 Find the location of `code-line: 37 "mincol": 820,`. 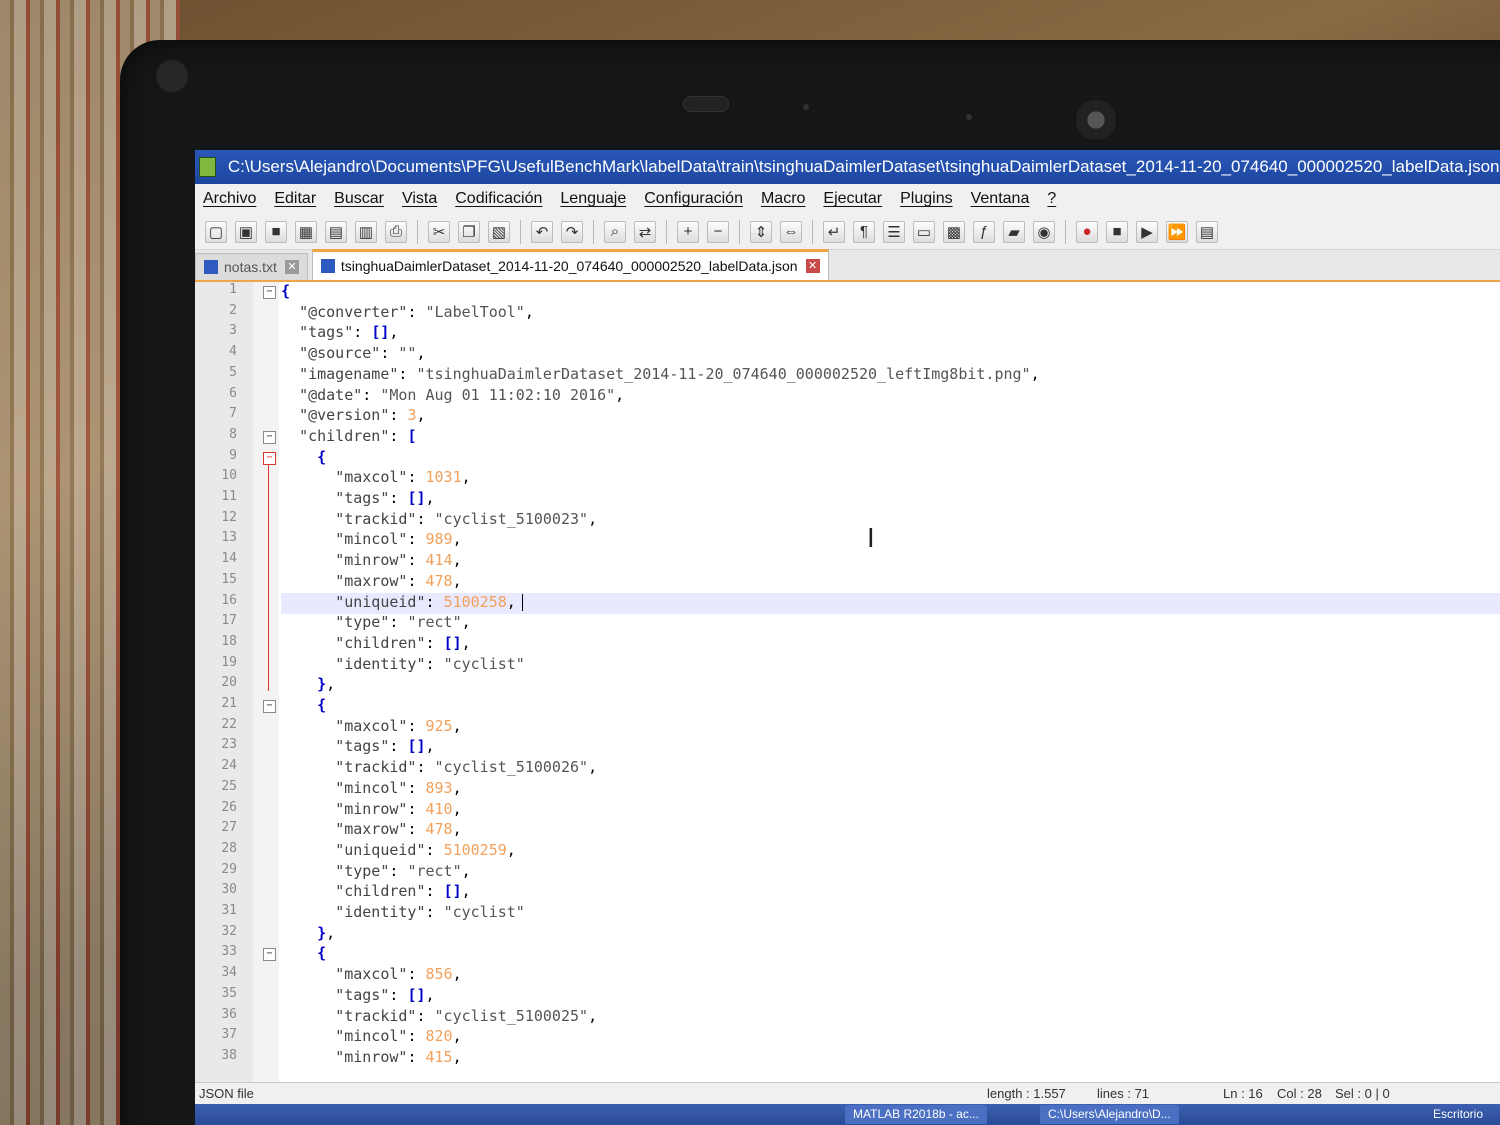

code-line: 37 "mincol": 820, is located at coordinates (860, 1037).